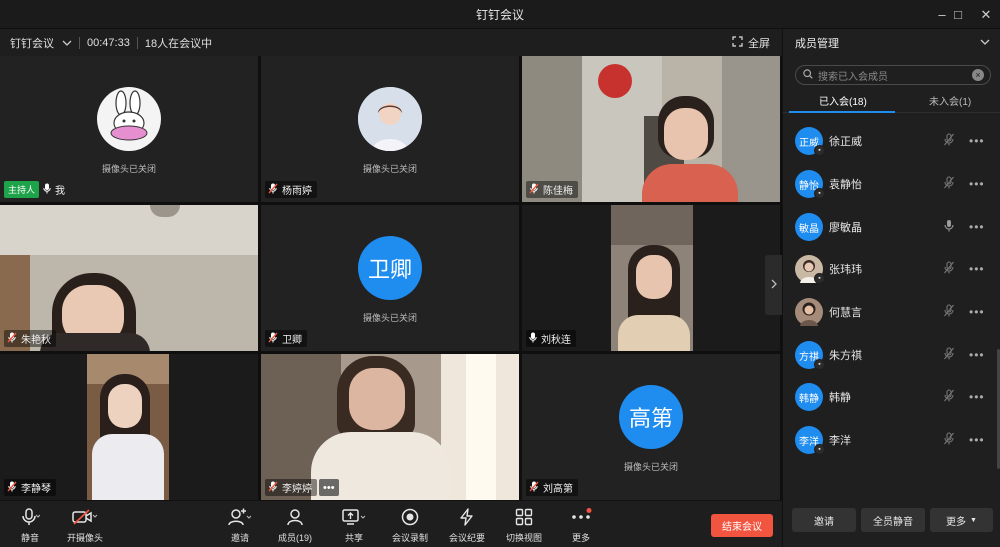  What do you see at coordinates (524, 525) in the screenshot?
I see `switch-view-button: 切换视图` at bounding box center [524, 525].